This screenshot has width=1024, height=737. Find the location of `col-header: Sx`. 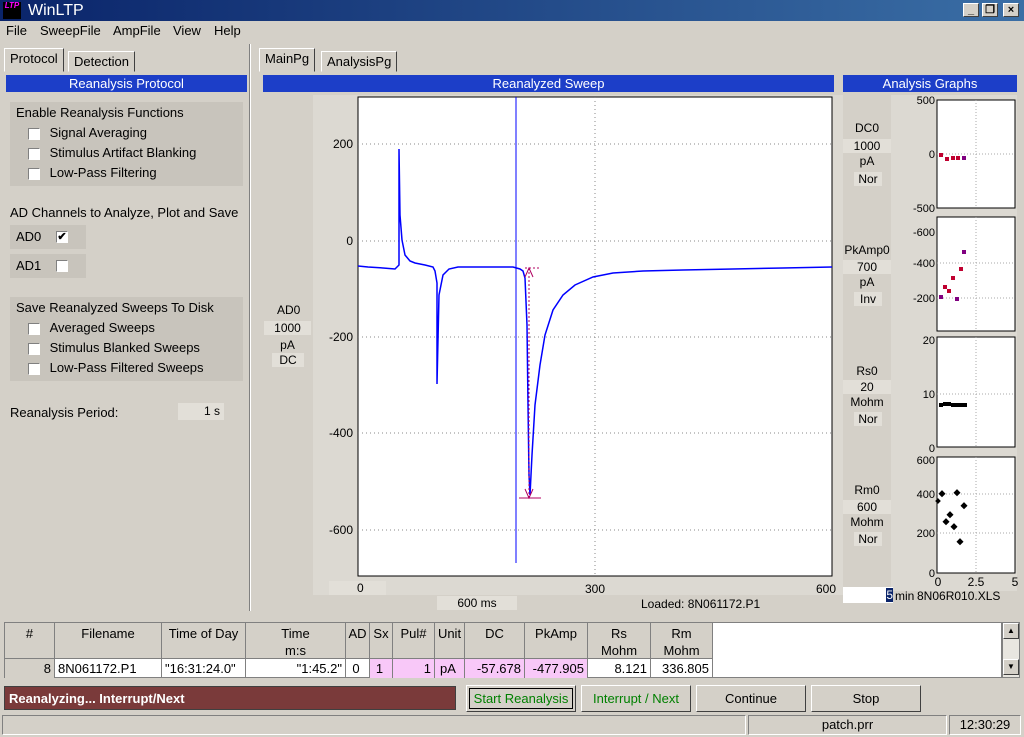

col-header: Sx is located at coordinates (381, 641).